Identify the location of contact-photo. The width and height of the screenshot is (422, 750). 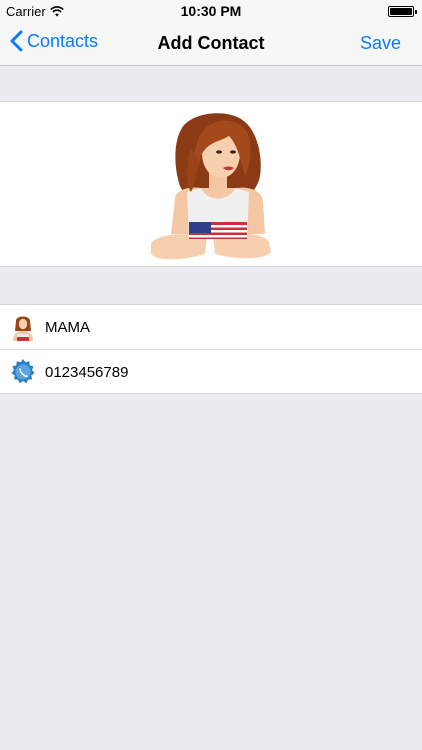
(210, 185).